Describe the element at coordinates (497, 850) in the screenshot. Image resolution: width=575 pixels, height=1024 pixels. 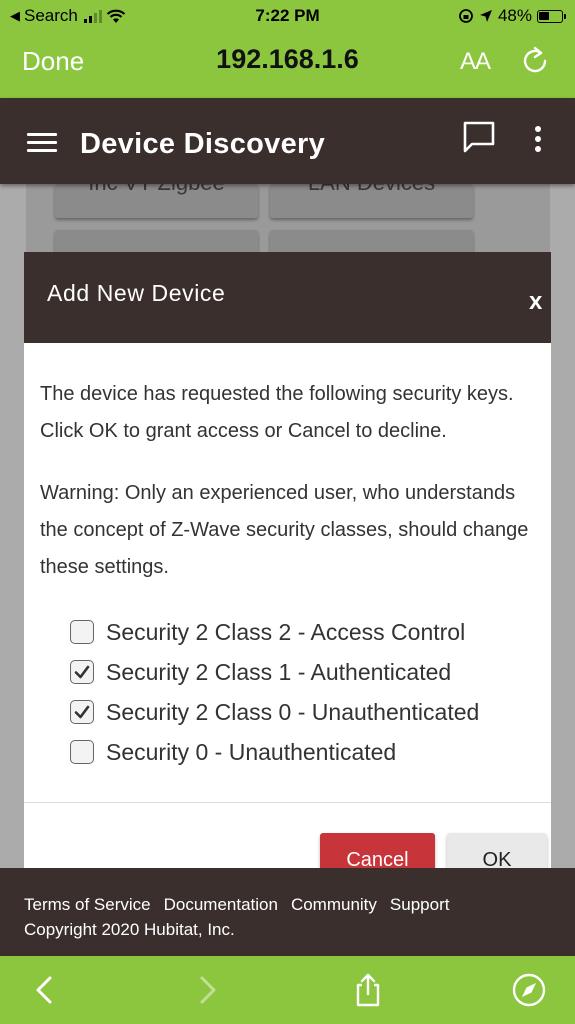
I see `ok-button: OK` at that location.